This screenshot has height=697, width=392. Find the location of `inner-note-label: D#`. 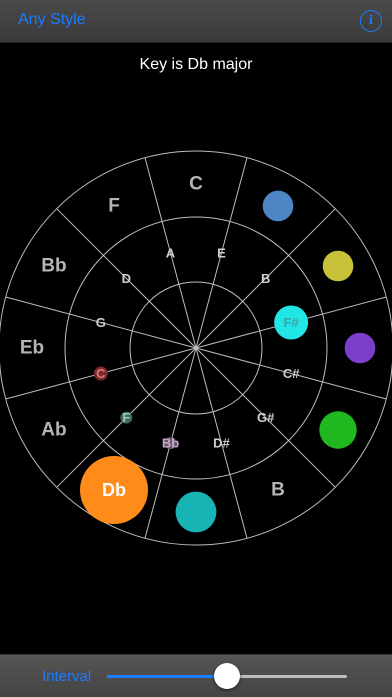

inner-note-label: D# is located at coordinates (221, 443).